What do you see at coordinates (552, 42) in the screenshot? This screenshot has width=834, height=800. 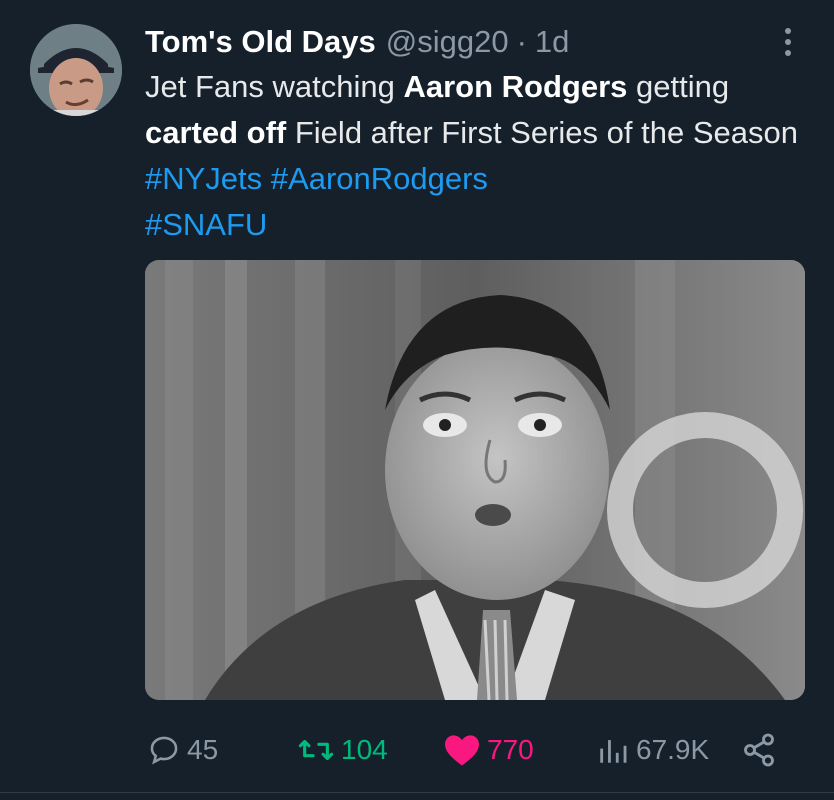 I see `tweet-time: 1d` at bounding box center [552, 42].